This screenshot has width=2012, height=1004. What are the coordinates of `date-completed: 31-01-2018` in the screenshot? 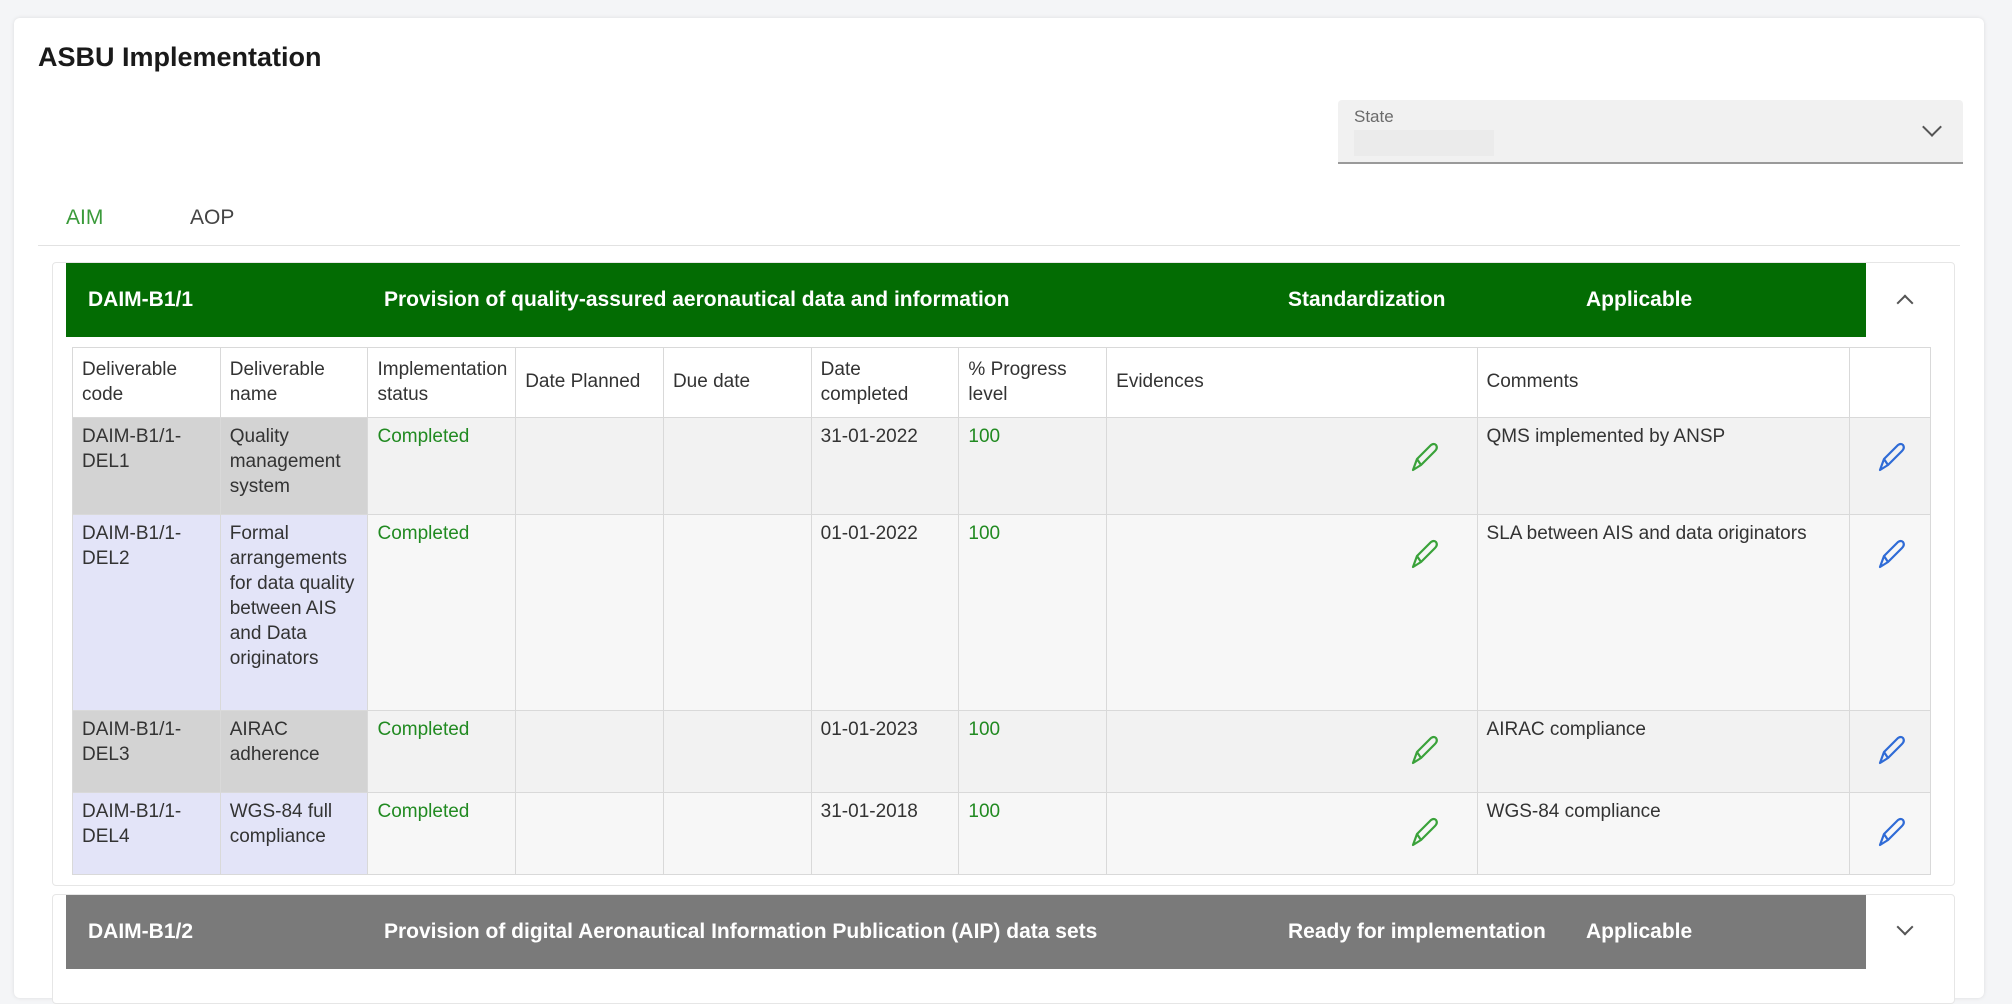 It's located at (885, 833).